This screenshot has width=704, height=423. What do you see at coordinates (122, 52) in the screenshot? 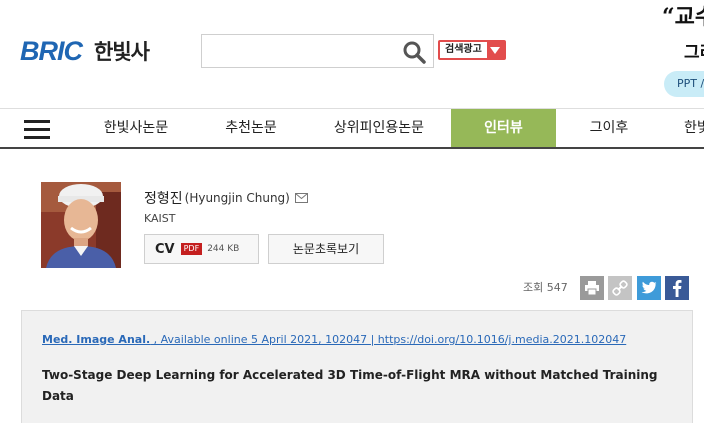
I see `logo-sub: 한빛사` at bounding box center [122, 52].